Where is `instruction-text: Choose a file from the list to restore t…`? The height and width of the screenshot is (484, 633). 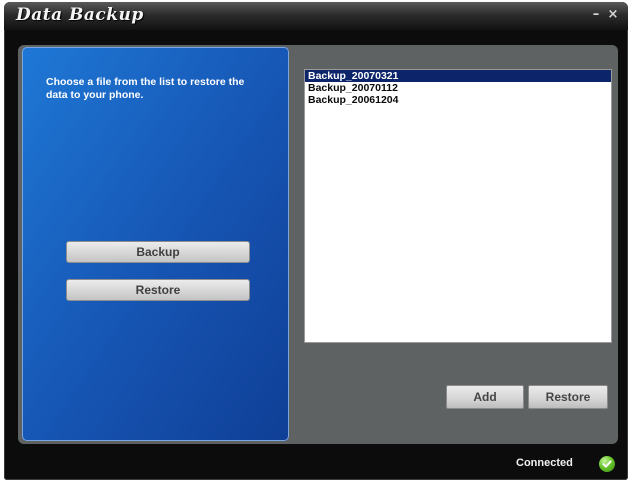
instruction-text: Choose a file from the list to restore t… is located at coordinates (145, 88).